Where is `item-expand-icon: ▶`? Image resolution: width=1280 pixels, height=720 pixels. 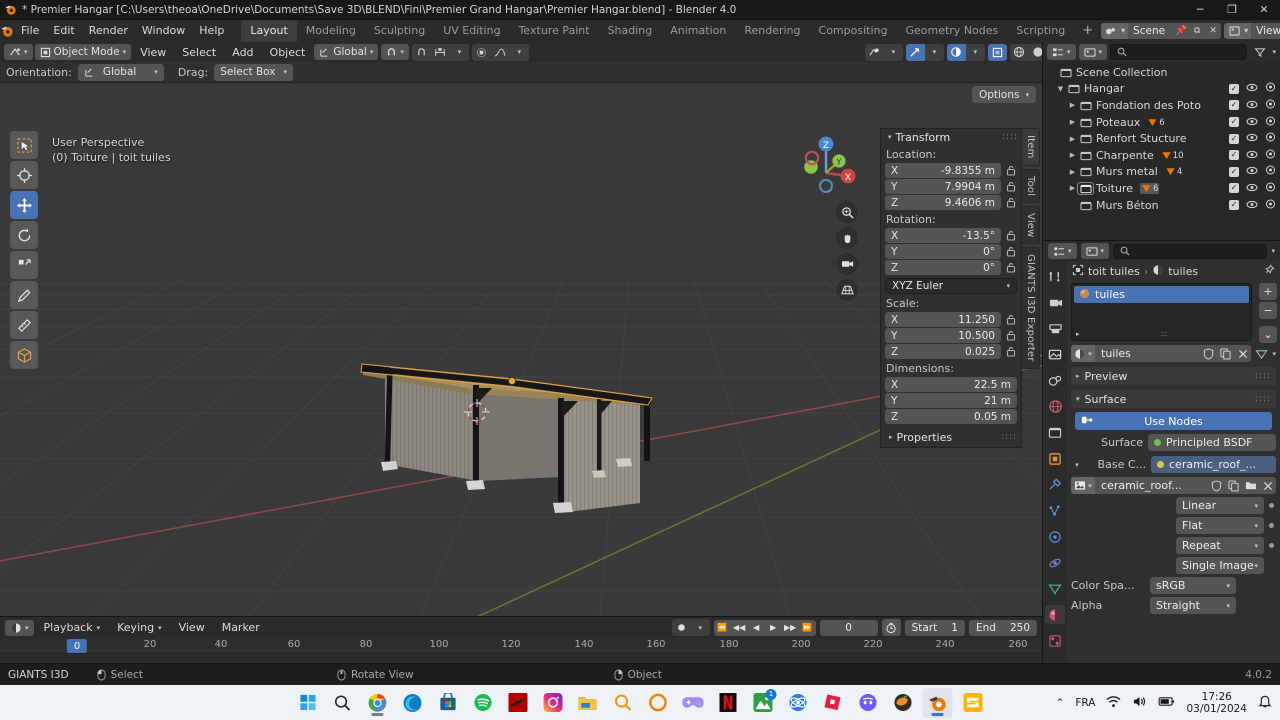 item-expand-icon: ▶ is located at coordinates (1072, 188).